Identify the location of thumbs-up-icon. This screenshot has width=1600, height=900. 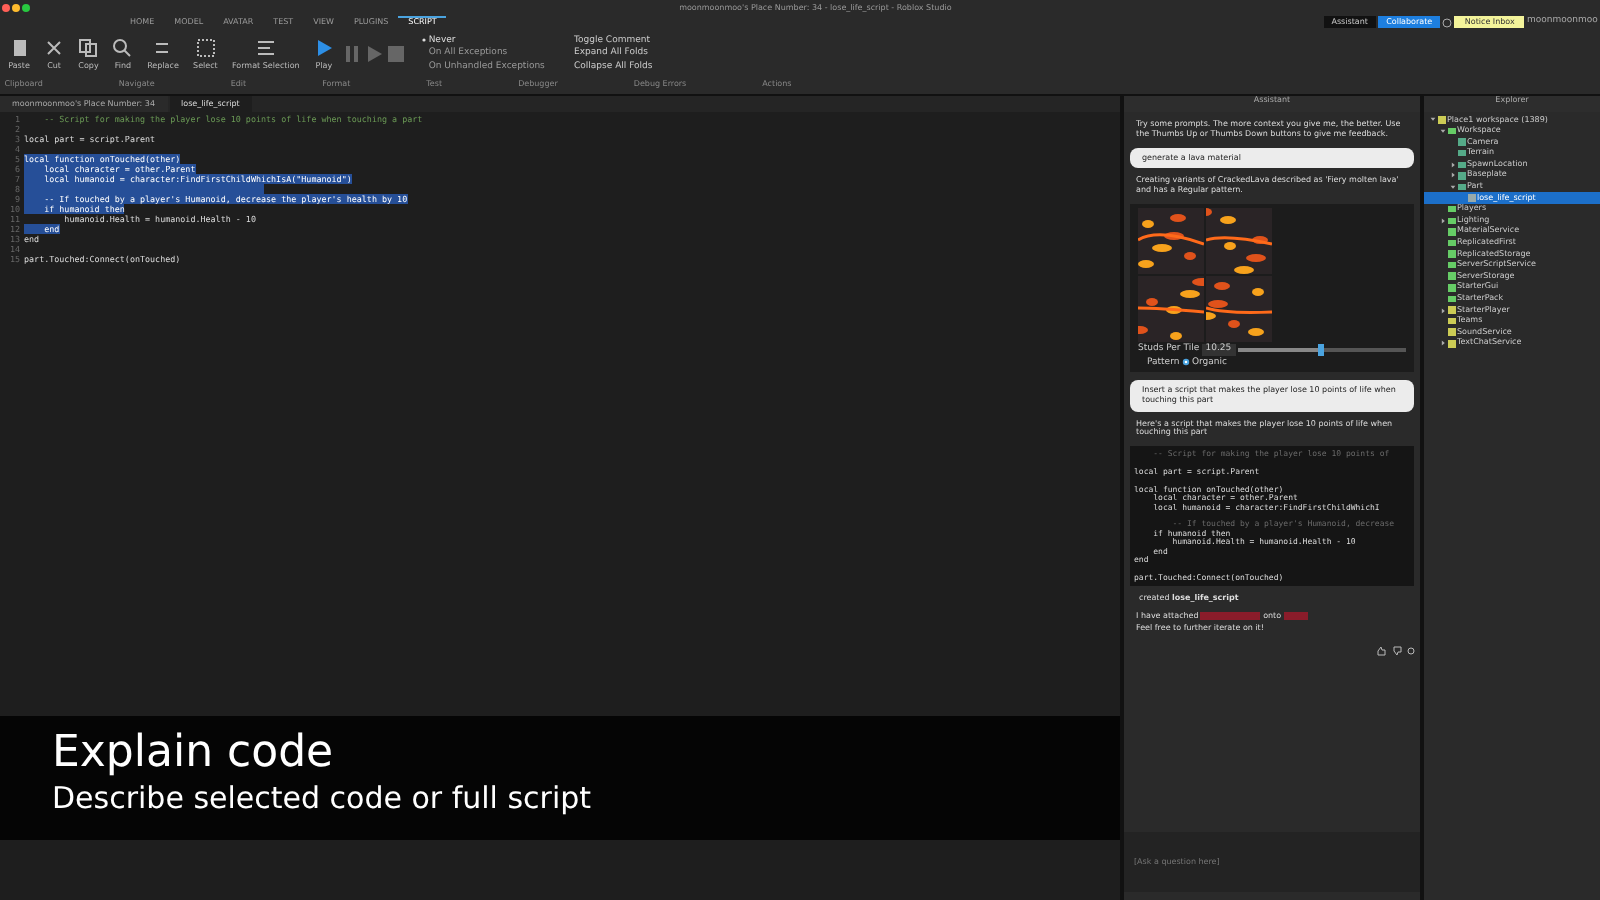
(1381, 650).